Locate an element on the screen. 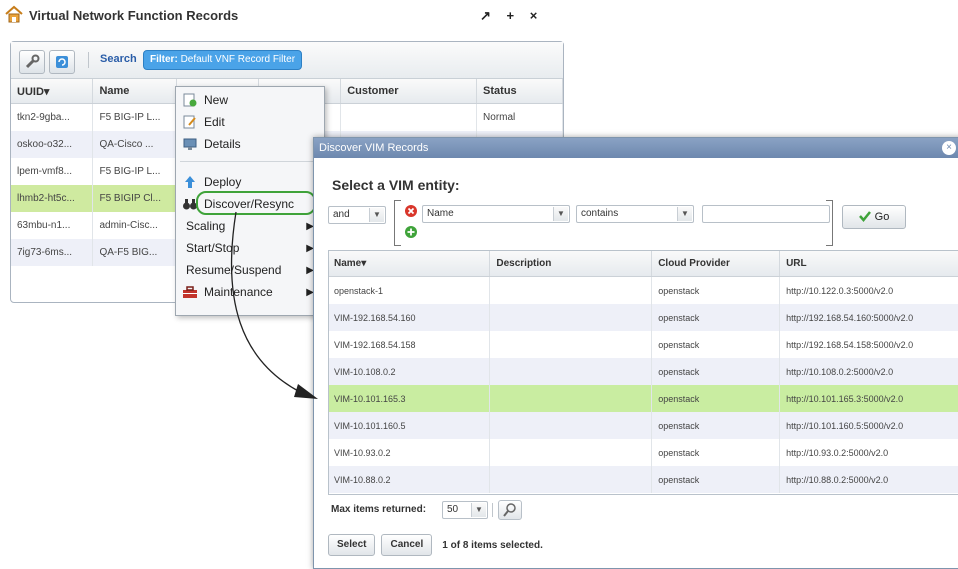 The height and width of the screenshot is (569, 958). close-icon: × is located at coordinates (949, 148).